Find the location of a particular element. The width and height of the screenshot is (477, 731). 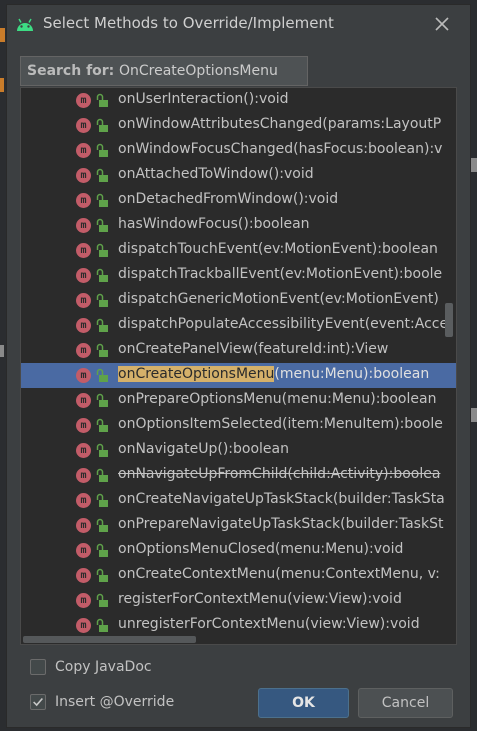

close-icon is located at coordinates (442, 24).